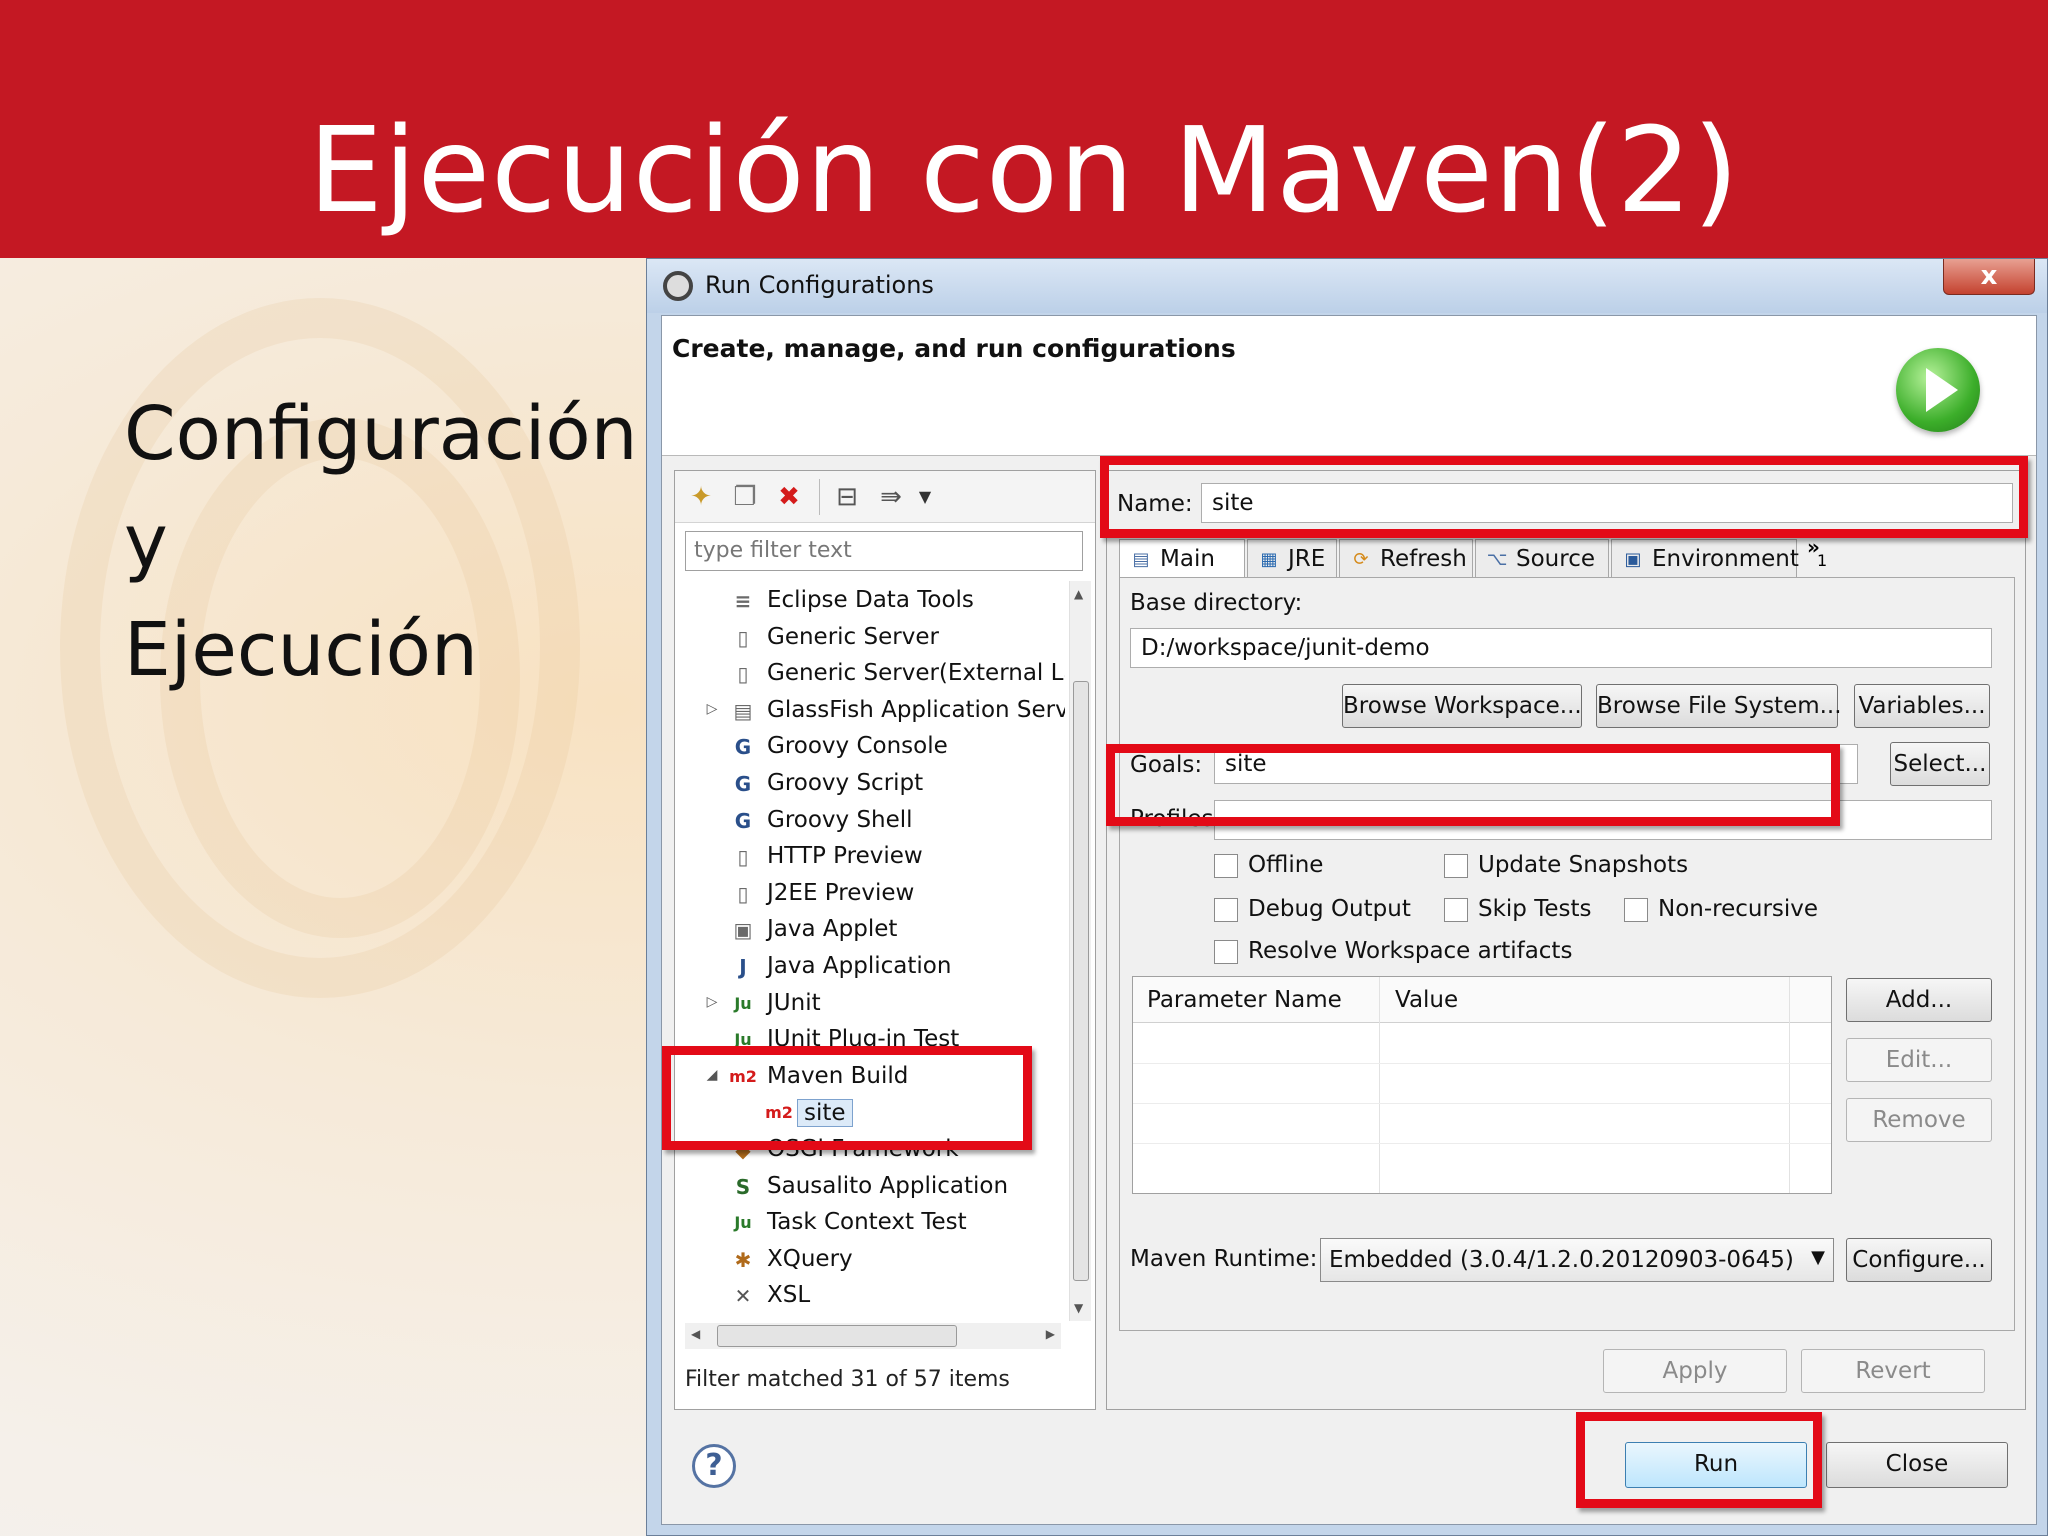 The height and width of the screenshot is (1536, 2048). I want to click on apply-button: Apply, so click(1695, 1371).